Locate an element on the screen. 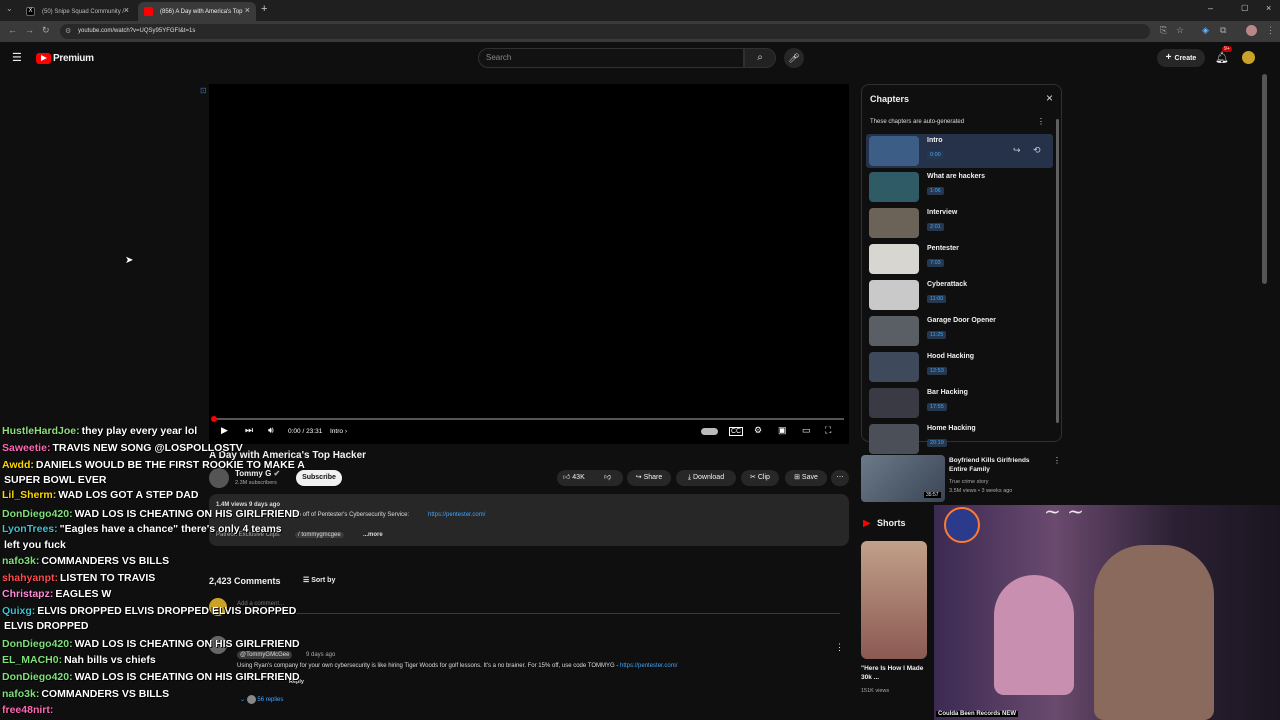  miniplayer-icon: ▣ is located at coordinates (782, 430).